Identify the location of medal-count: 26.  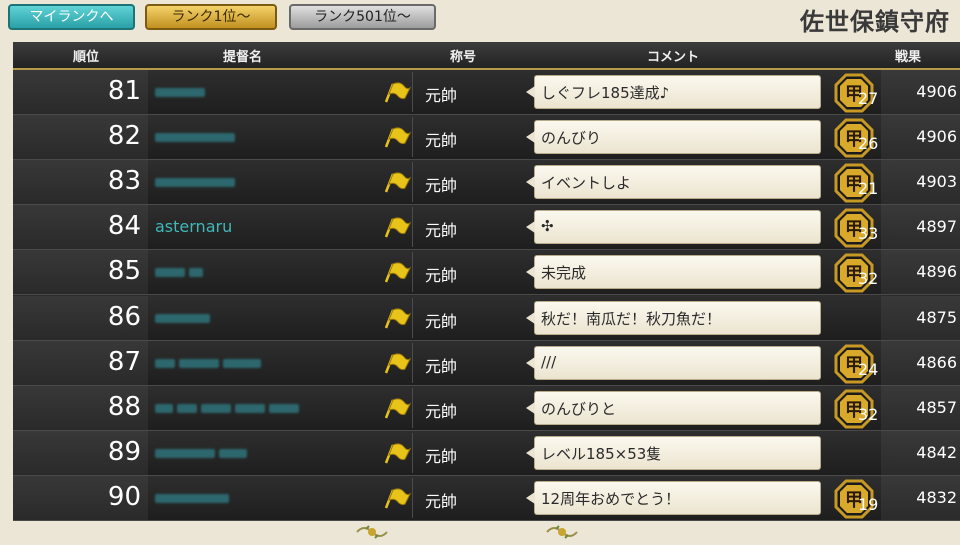
(868, 144).